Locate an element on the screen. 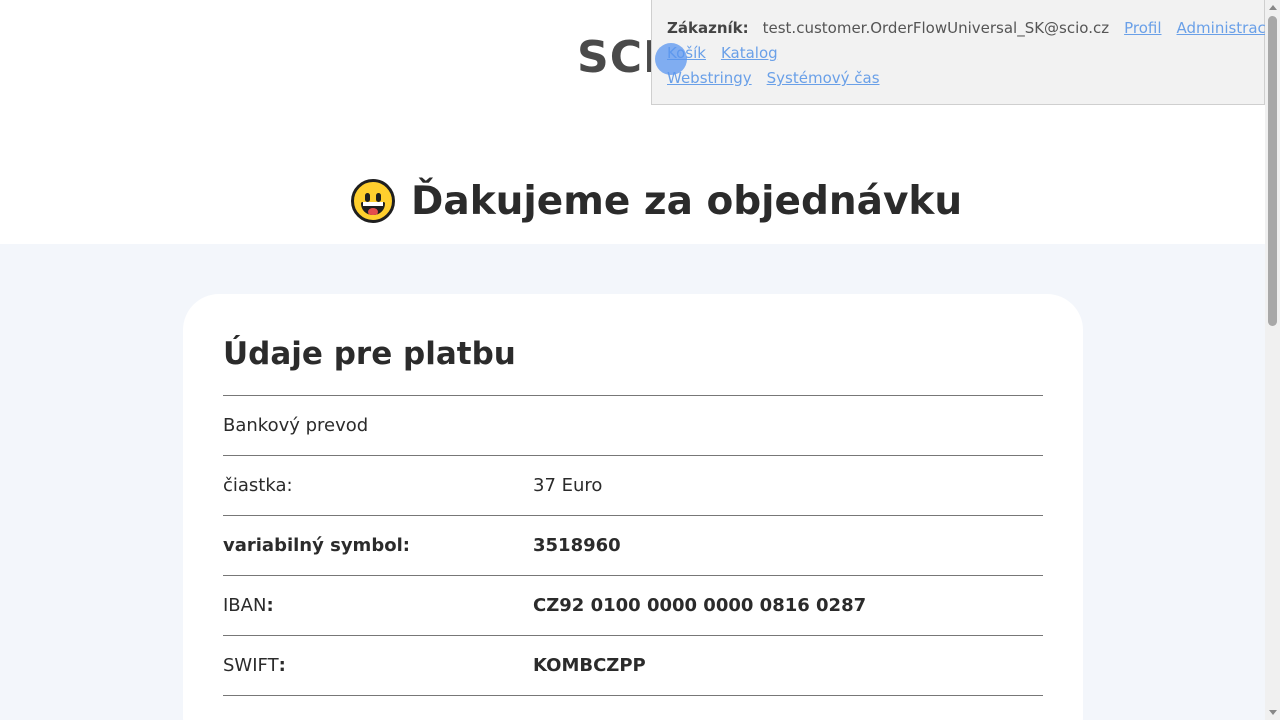  amount-value: 37 Euro is located at coordinates (568, 485).